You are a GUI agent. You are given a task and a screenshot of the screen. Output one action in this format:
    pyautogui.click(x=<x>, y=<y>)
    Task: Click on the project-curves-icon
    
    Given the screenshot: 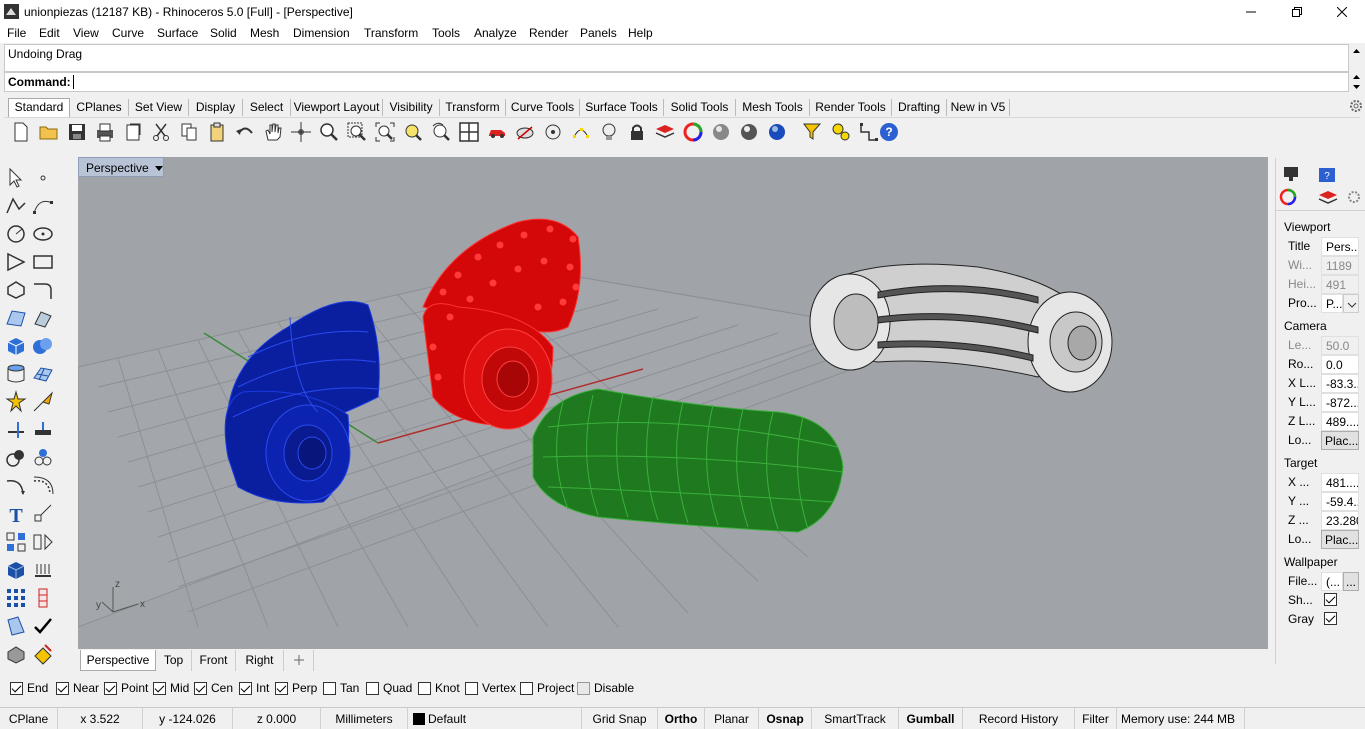 What is the action you would take?
    pyautogui.click(x=43, y=570)
    